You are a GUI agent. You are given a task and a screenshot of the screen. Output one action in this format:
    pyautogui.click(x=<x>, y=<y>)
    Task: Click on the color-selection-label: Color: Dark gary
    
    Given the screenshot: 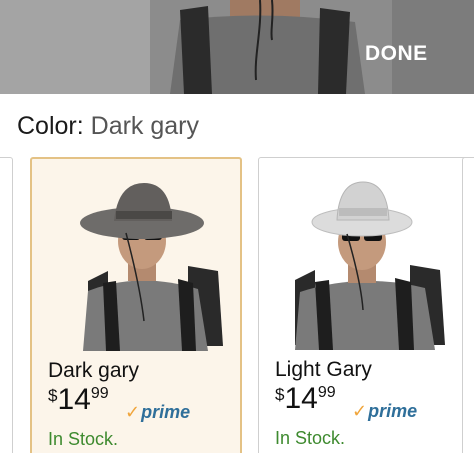 What is the action you would take?
    pyautogui.click(x=108, y=126)
    